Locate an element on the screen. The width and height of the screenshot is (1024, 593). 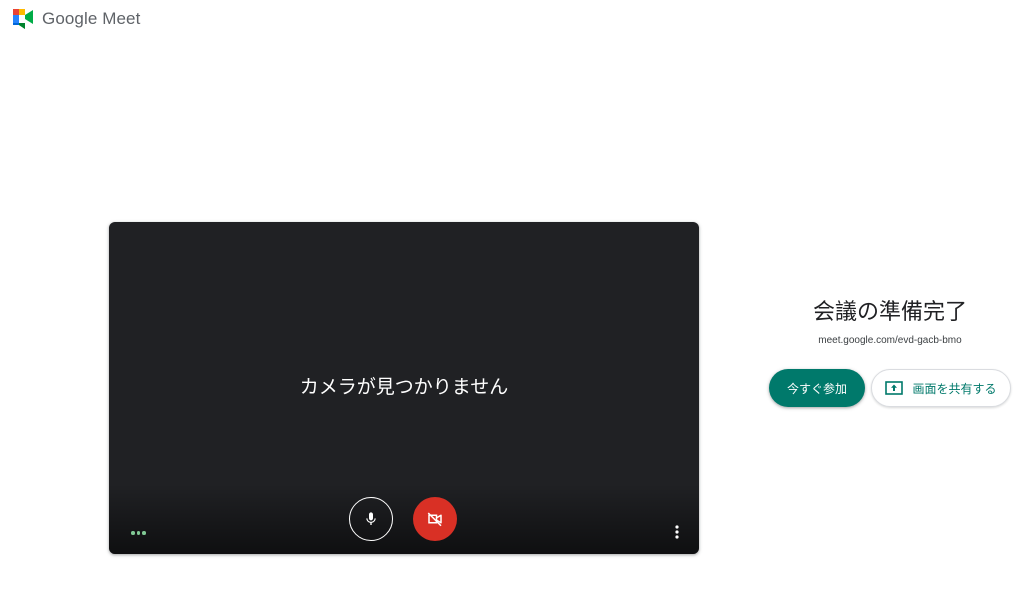
present-screen-button: 画面を共有する is located at coordinates (941, 388).